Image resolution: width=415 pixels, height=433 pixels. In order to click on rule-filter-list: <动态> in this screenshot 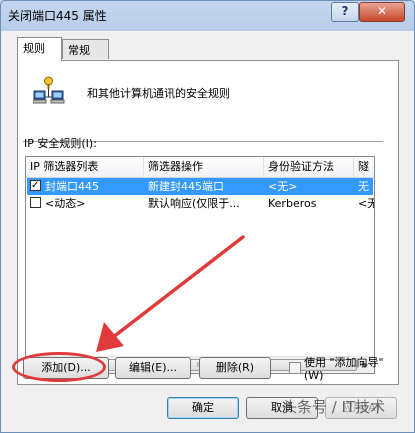, I will do `click(65, 203)`.